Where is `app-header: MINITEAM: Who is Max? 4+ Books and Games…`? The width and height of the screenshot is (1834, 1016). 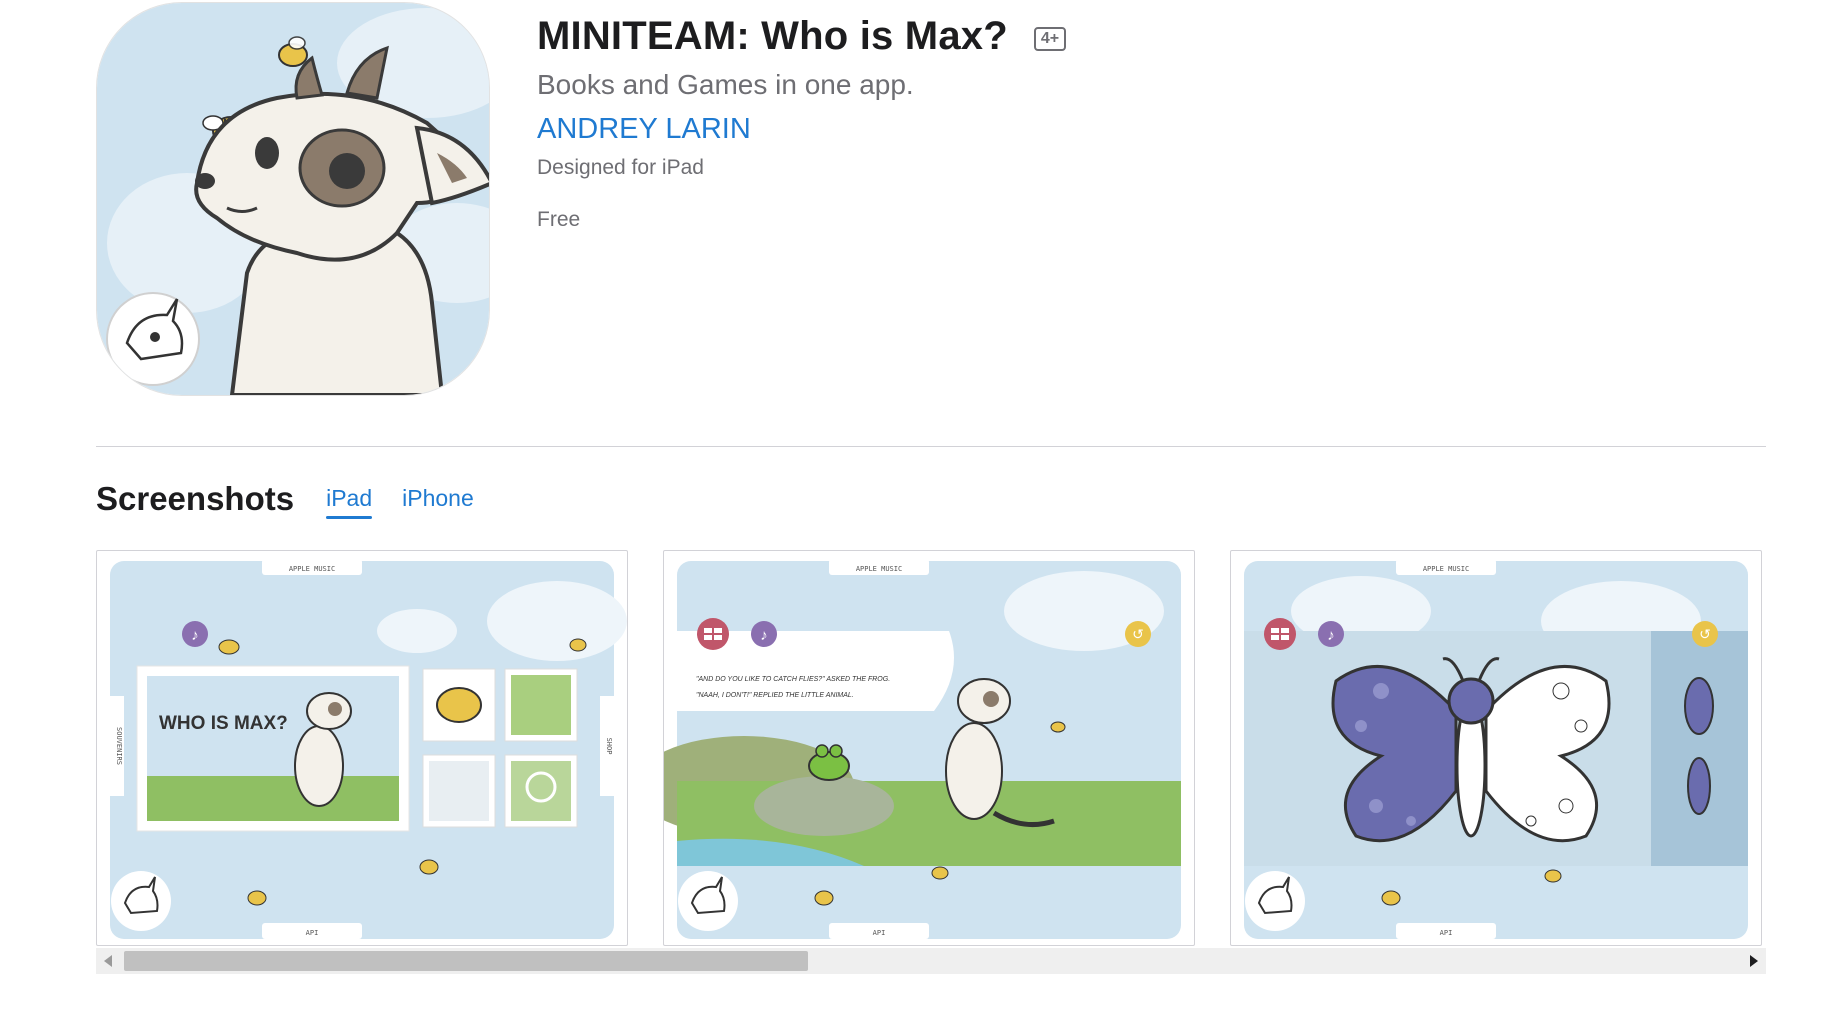
app-header: MINITEAM: Who is Max? 4+ Books and Games… is located at coordinates (802, 123).